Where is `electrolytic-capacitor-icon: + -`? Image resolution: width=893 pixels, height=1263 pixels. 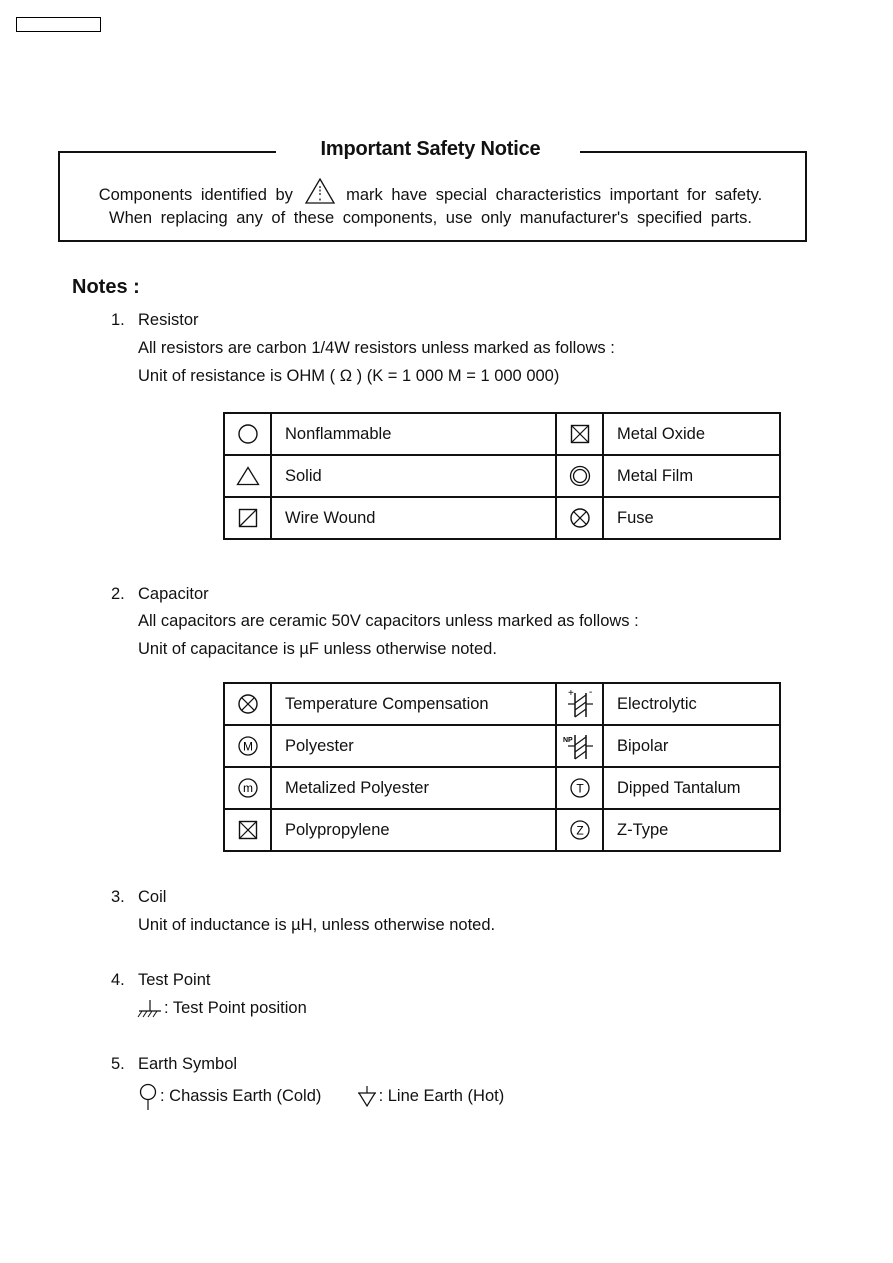
electrolytic-capacitor-icon: + - is located at coordinates (579, 704).